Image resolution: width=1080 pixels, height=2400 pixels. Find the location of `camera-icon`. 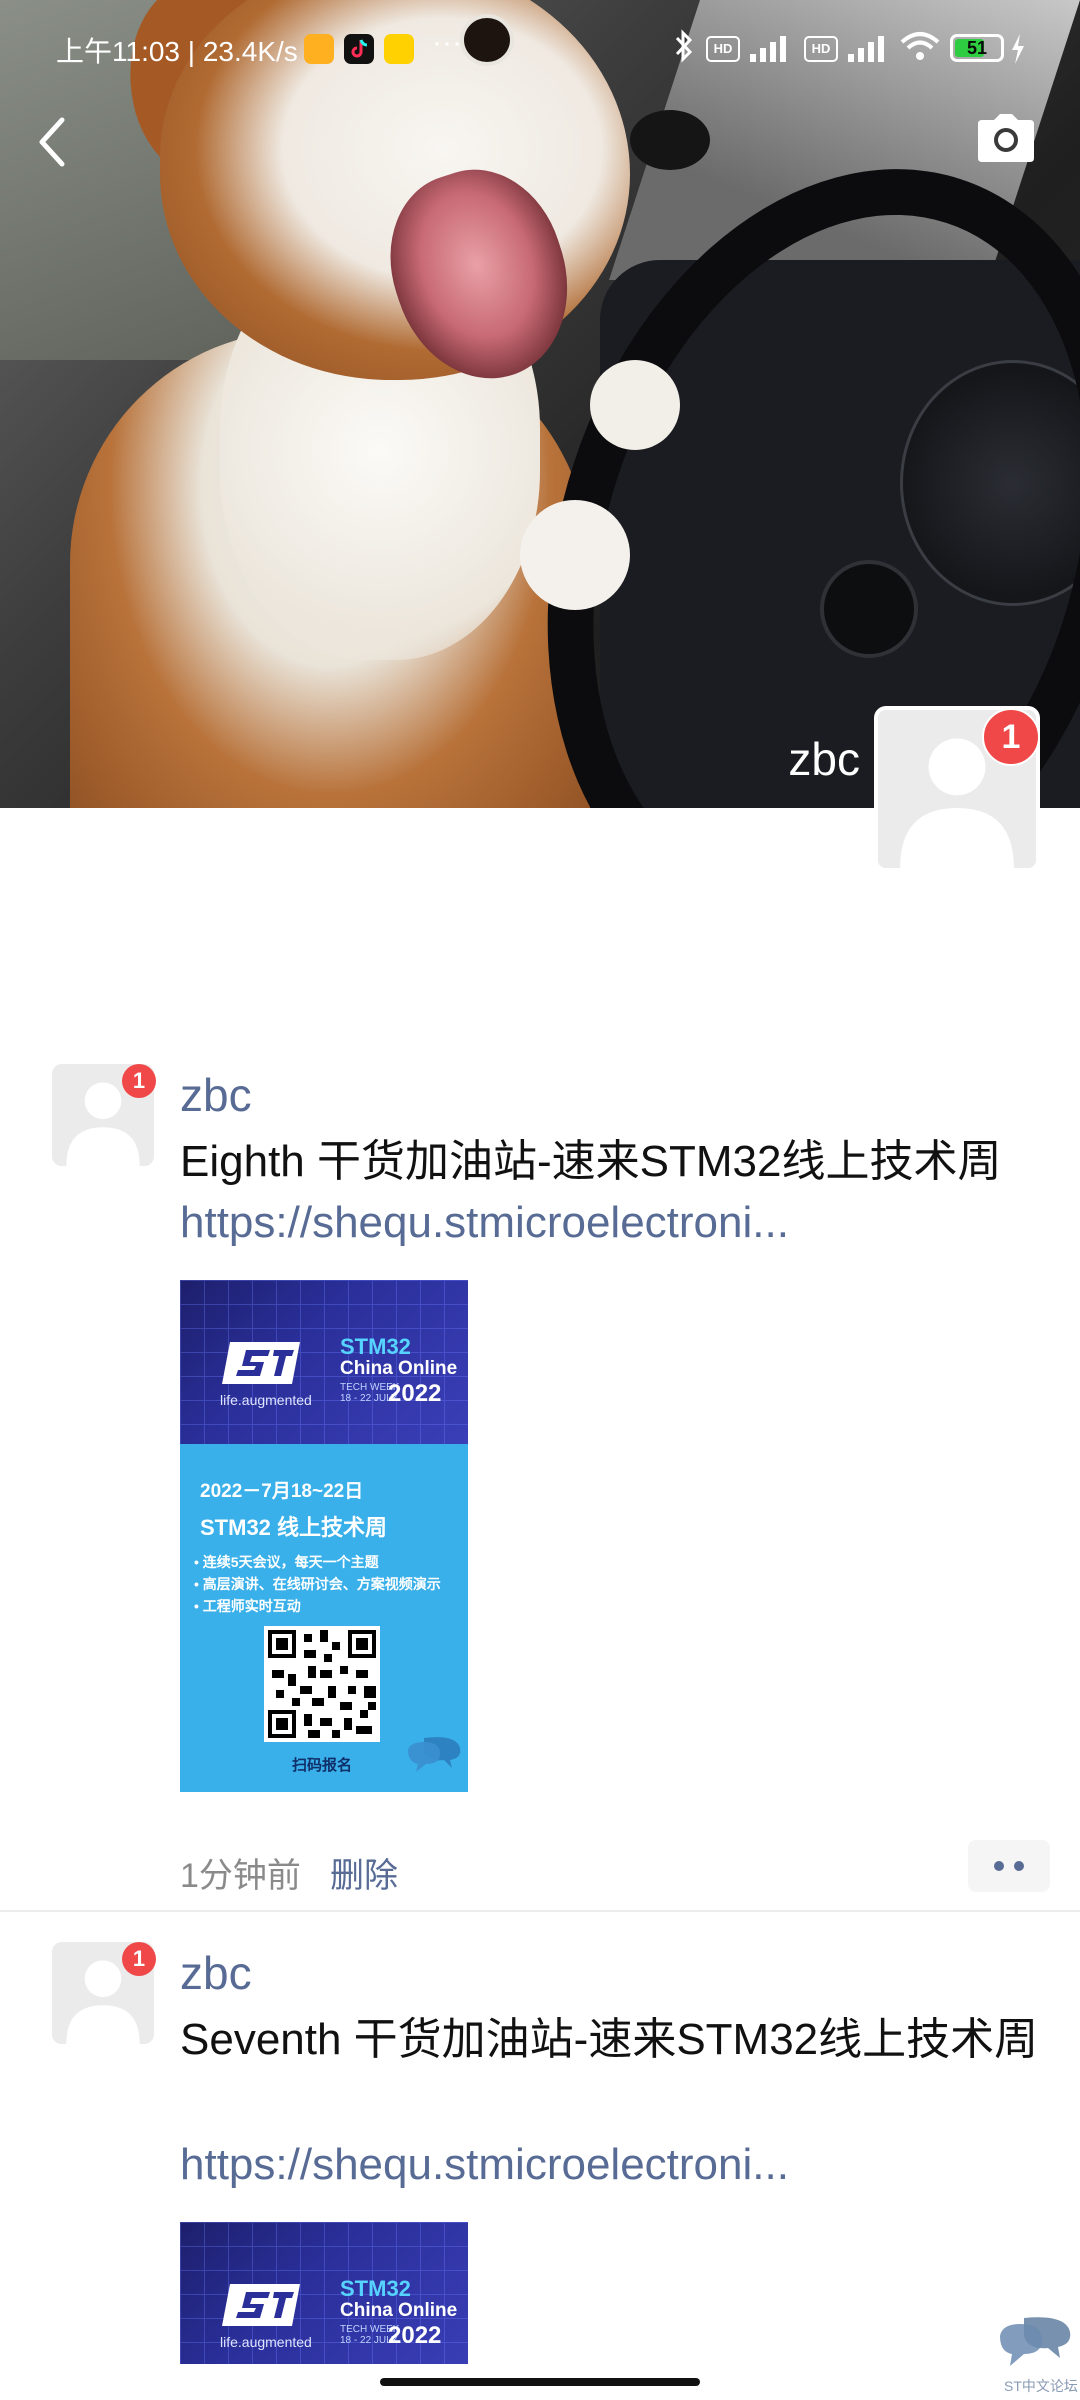

camera-icon is located at coordinates (1006, 138).